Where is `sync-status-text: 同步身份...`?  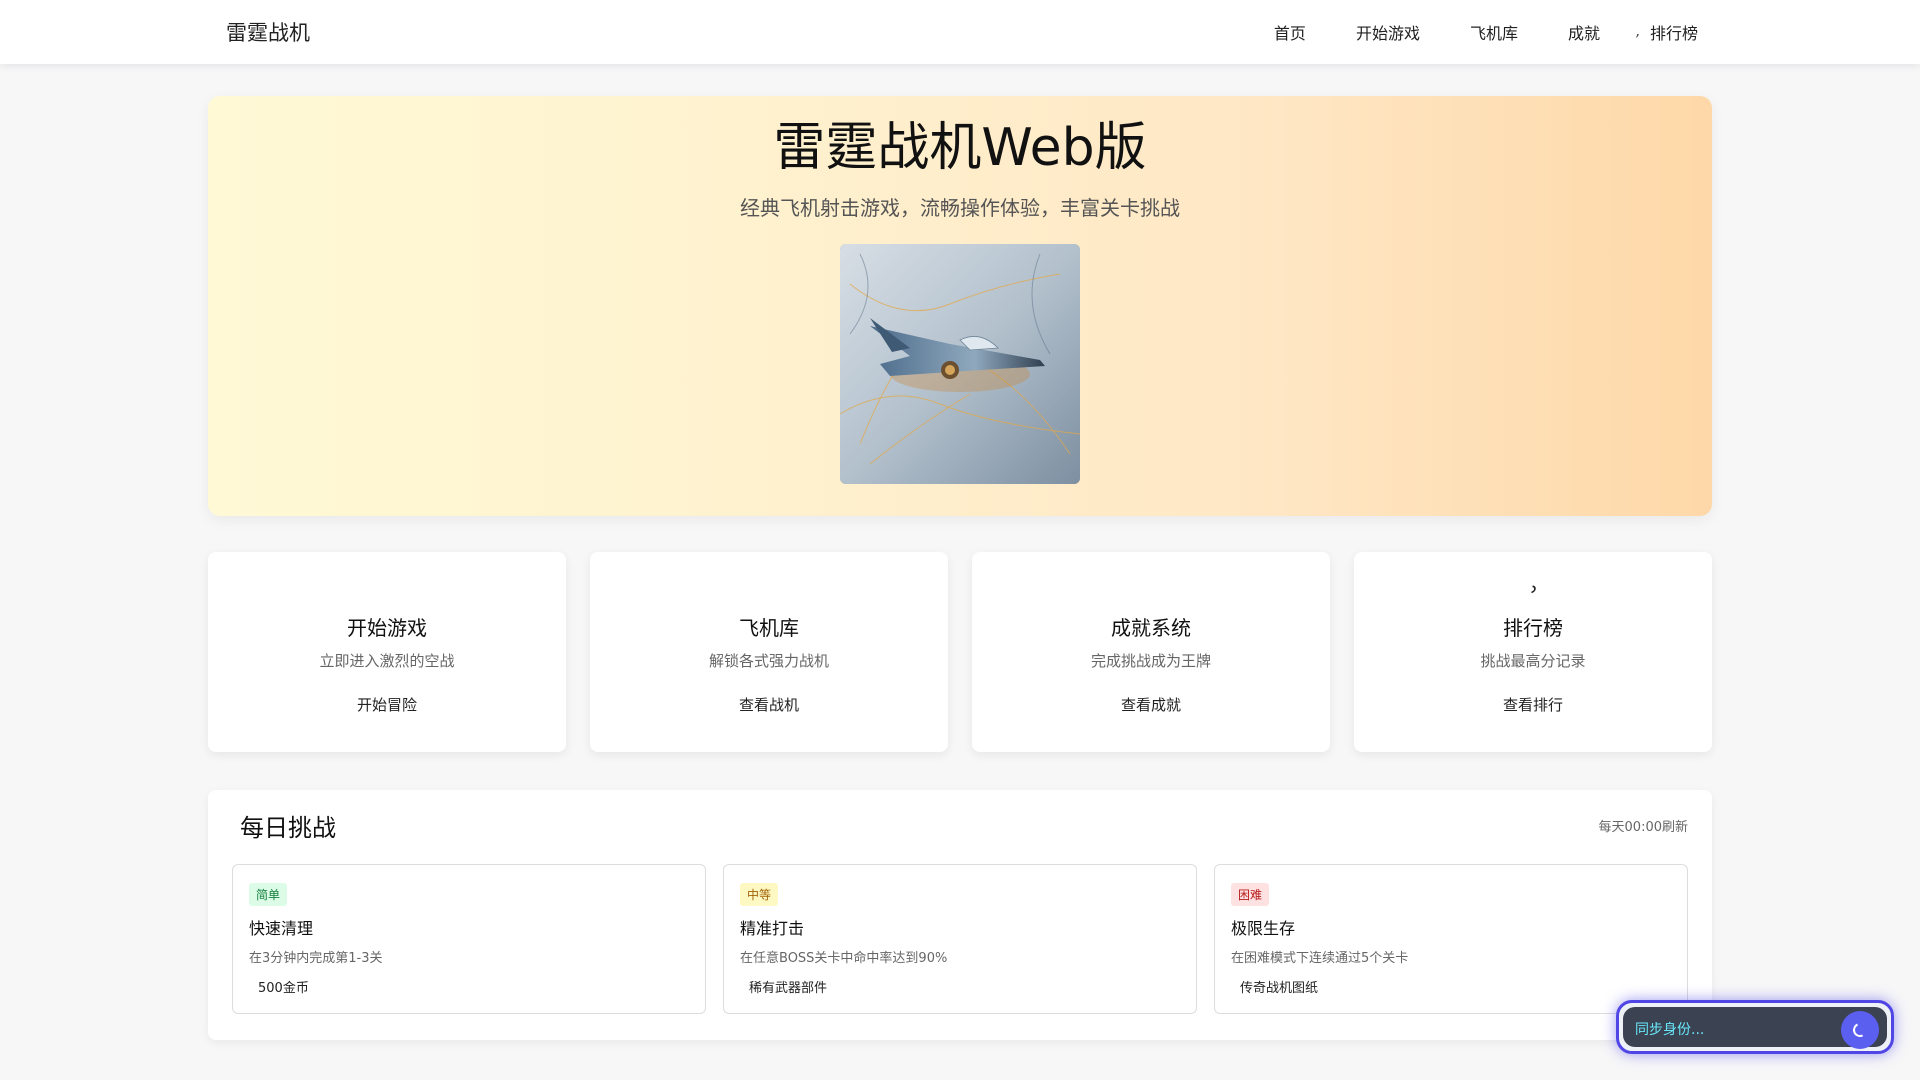
sync-status-text: 同步身份... is located at coordinates (1670, 1030).